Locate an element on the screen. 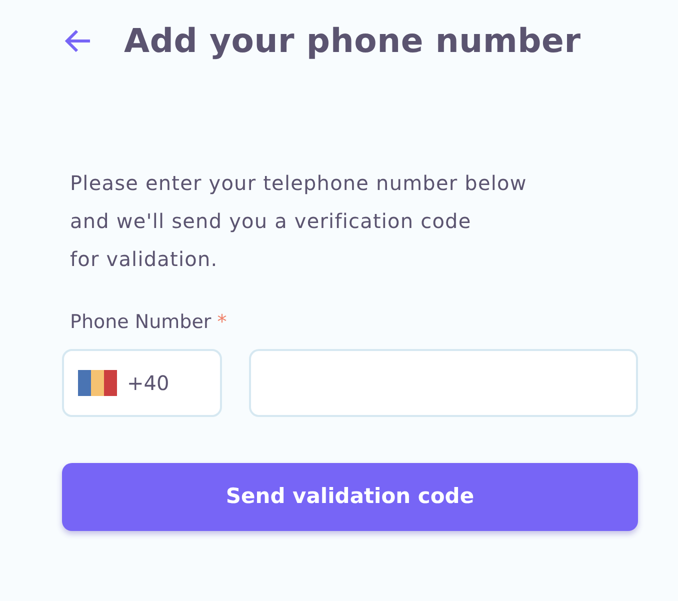  phone-number-input is located at coordinates (443, 382).